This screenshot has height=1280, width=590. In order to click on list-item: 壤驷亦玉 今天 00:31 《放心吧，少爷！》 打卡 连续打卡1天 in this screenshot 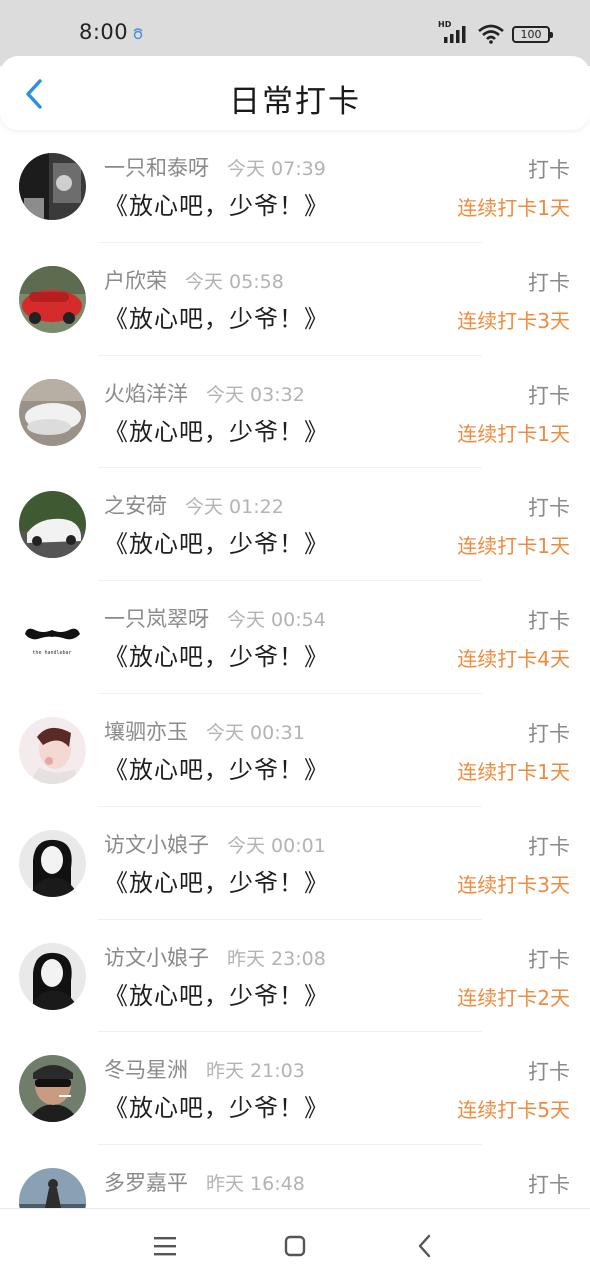, I will do `click(295, 750)`.